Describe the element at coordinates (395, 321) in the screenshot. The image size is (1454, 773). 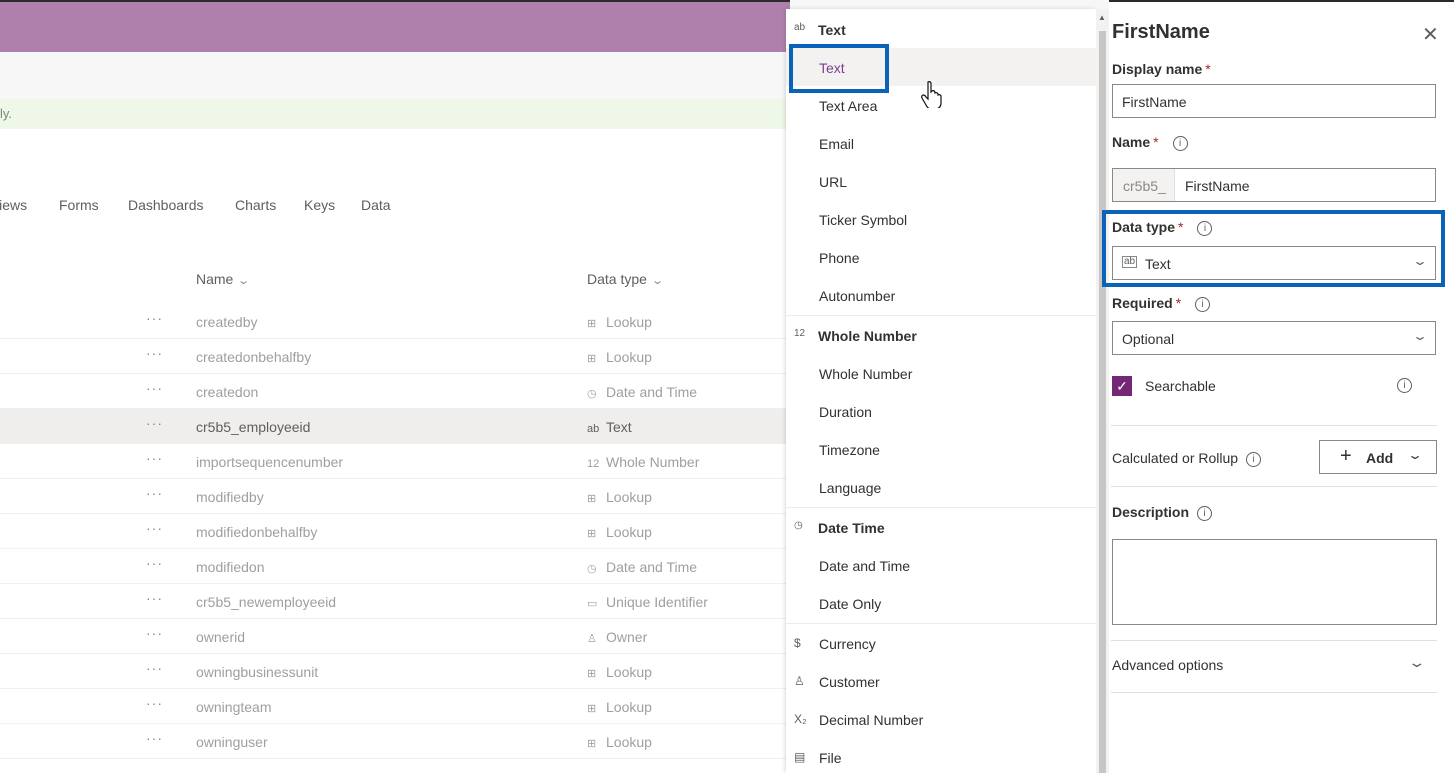
I see `table-row: ··· createdby ⊞ Lookup` at that location.